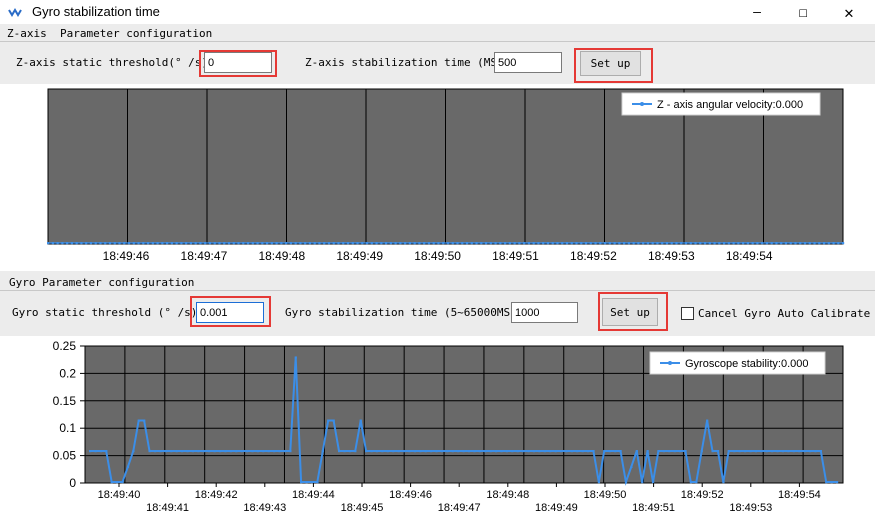 This screenshot has height=523, width=875. Describe the element at coordinates (803, 12) in the screenshot. I see `maximize-button: ☐` at that location.